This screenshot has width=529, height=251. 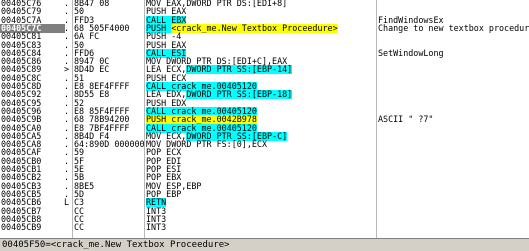 What do you see at coordinates (156, 228) in the screenshot?
I see `instruction-token: INT3` at bounding box center [156, 228].